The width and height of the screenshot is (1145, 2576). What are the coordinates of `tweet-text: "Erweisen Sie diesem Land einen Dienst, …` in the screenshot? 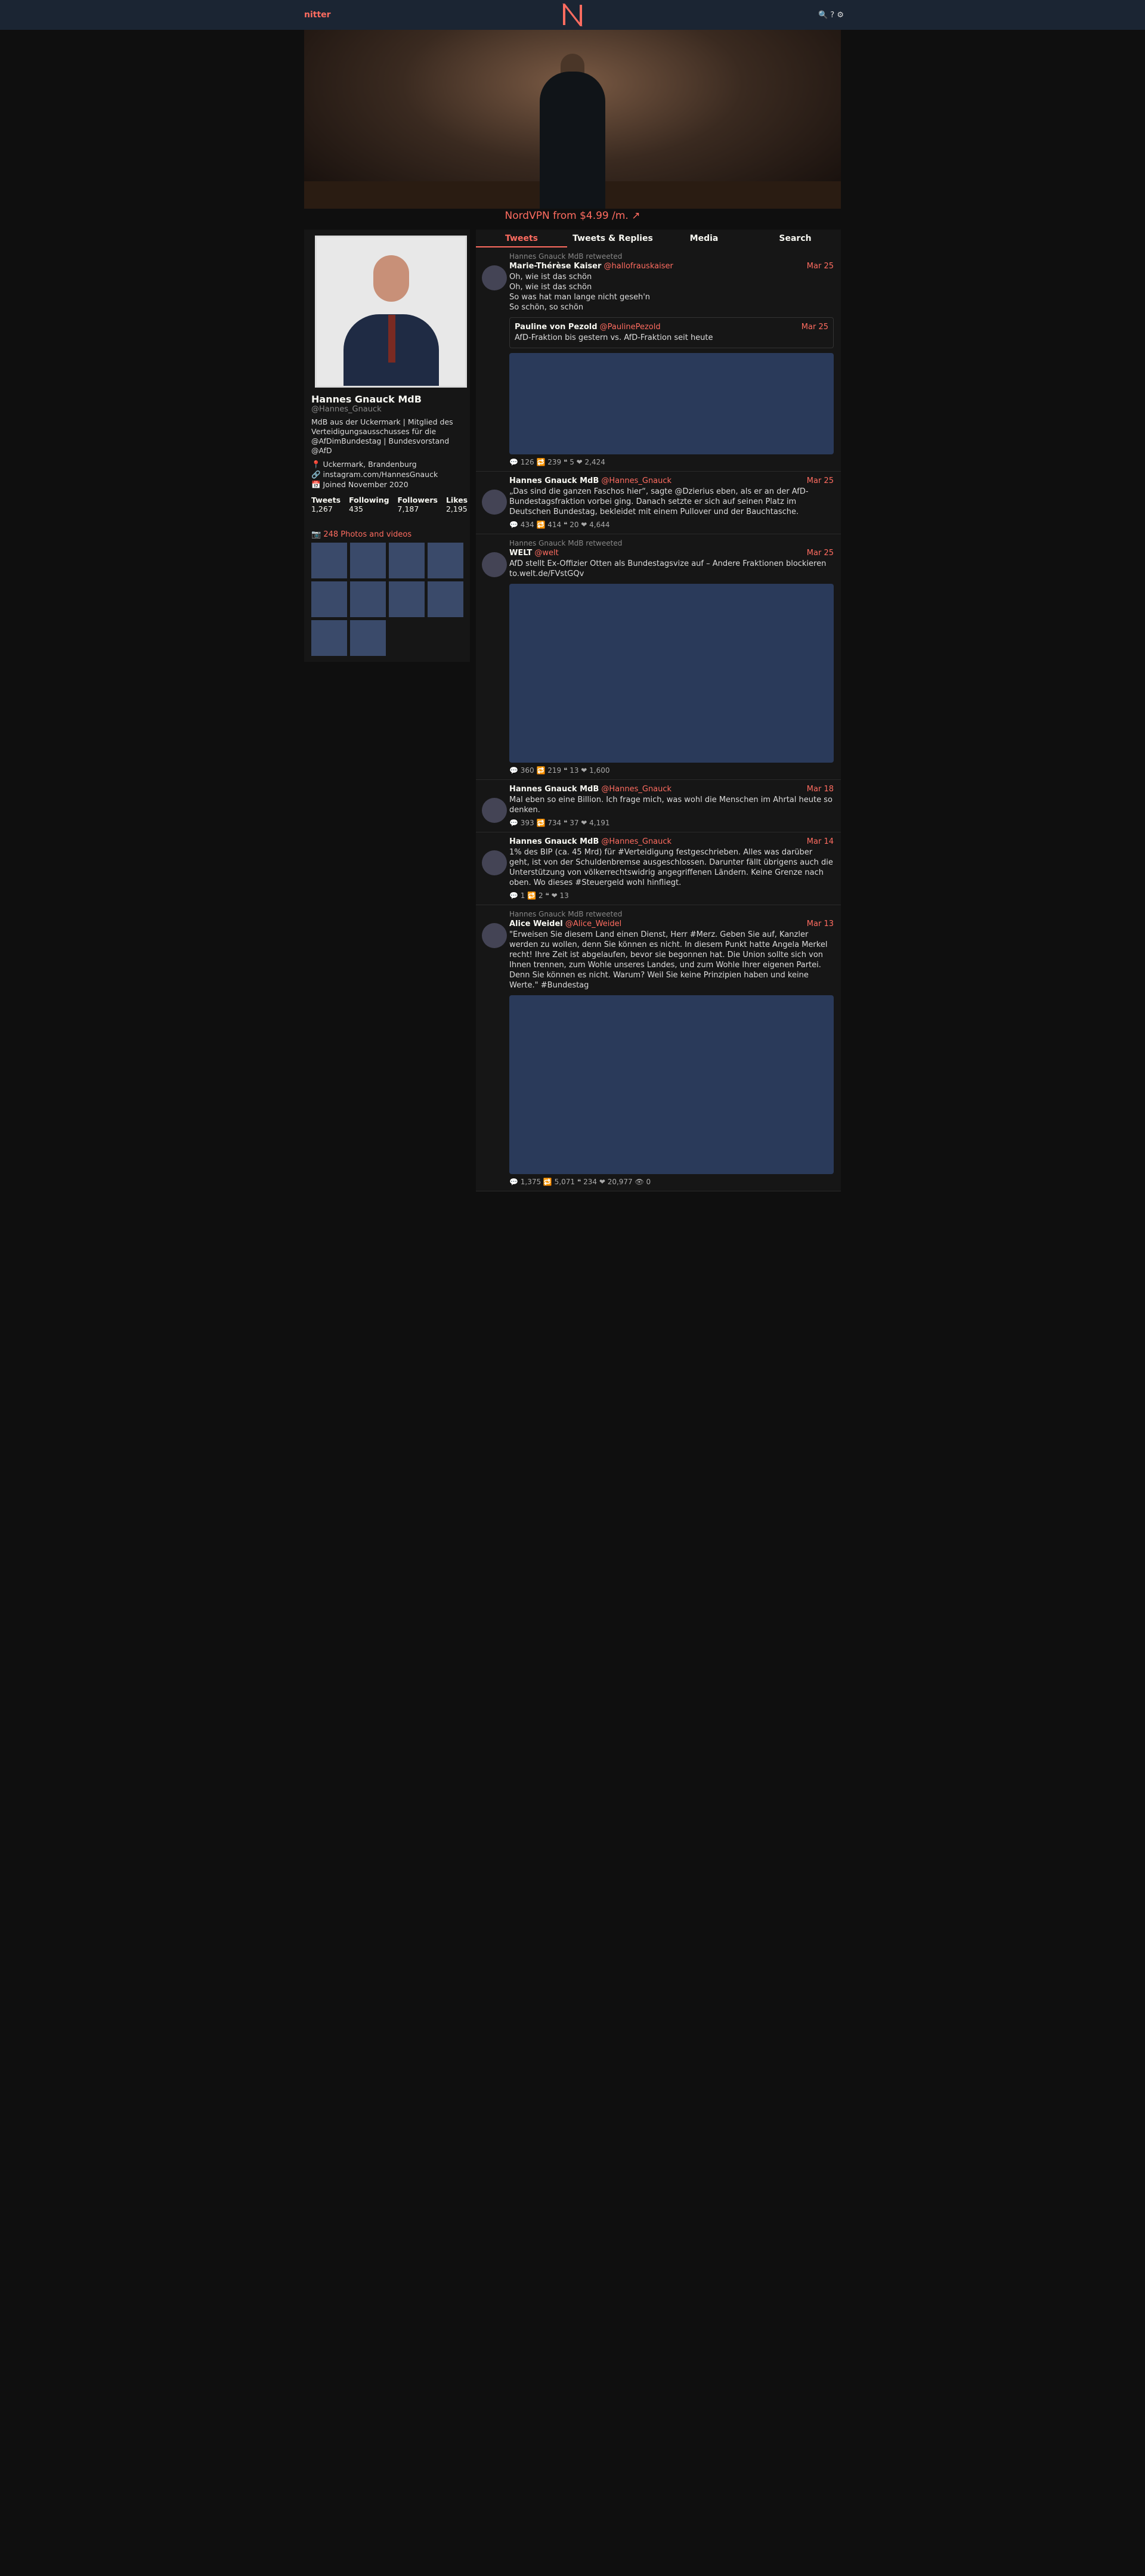 It's located at (668, 960).